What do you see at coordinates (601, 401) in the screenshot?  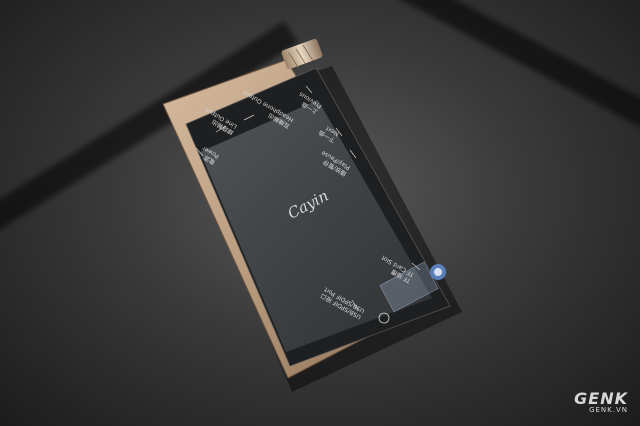 I see `watermark: GENK GENK.VN` at bounding box center [601, 401].